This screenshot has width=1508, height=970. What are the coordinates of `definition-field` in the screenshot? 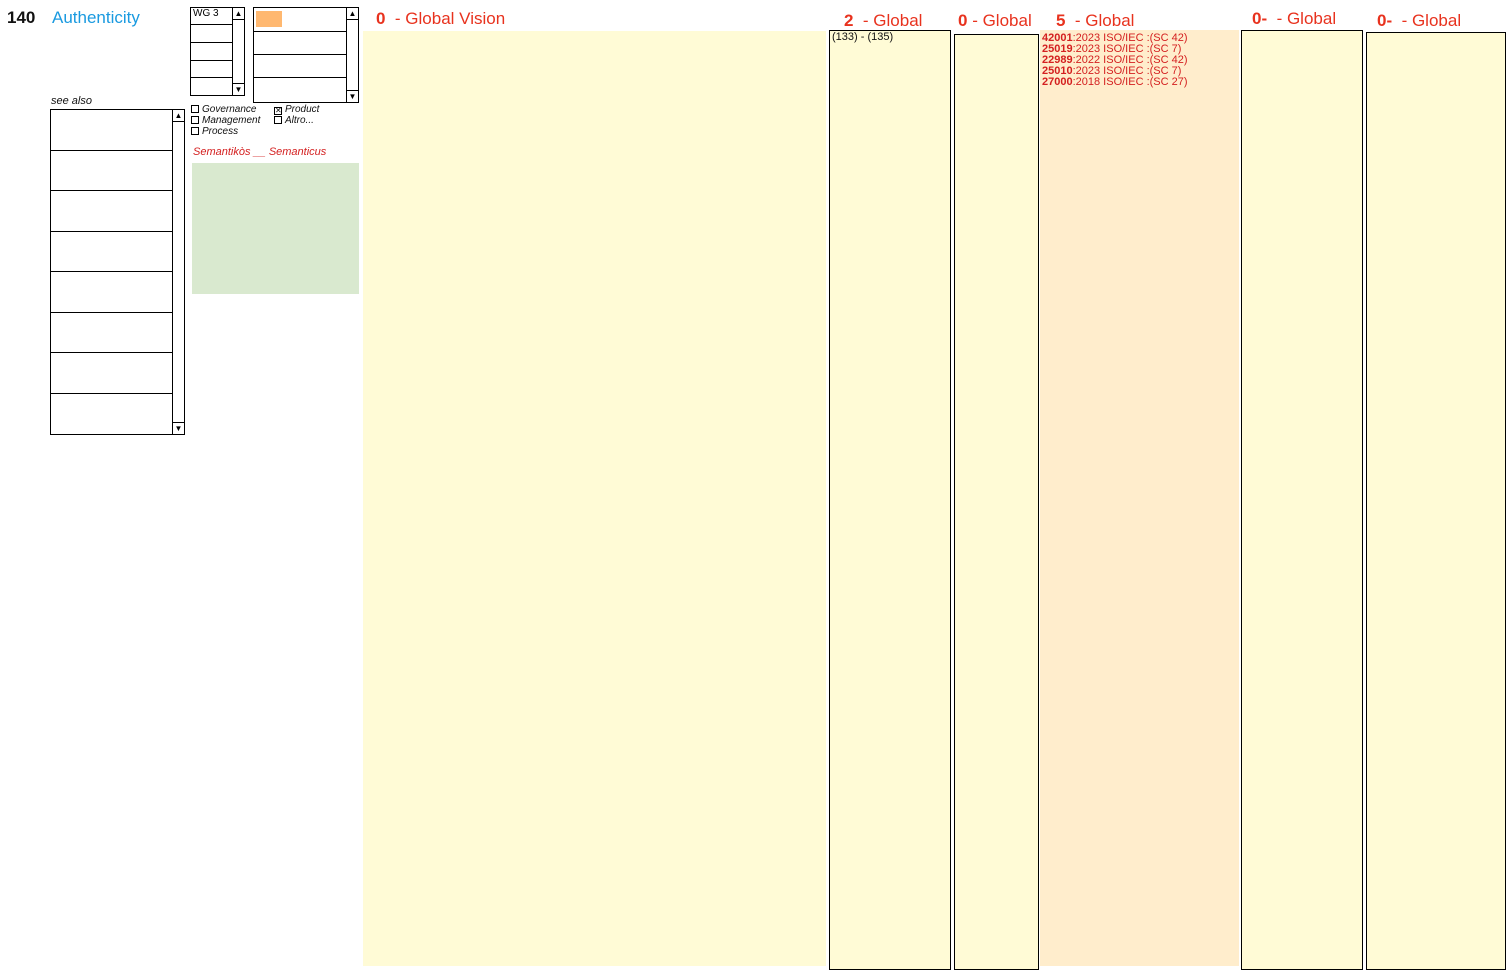 It's located at (275, 228).